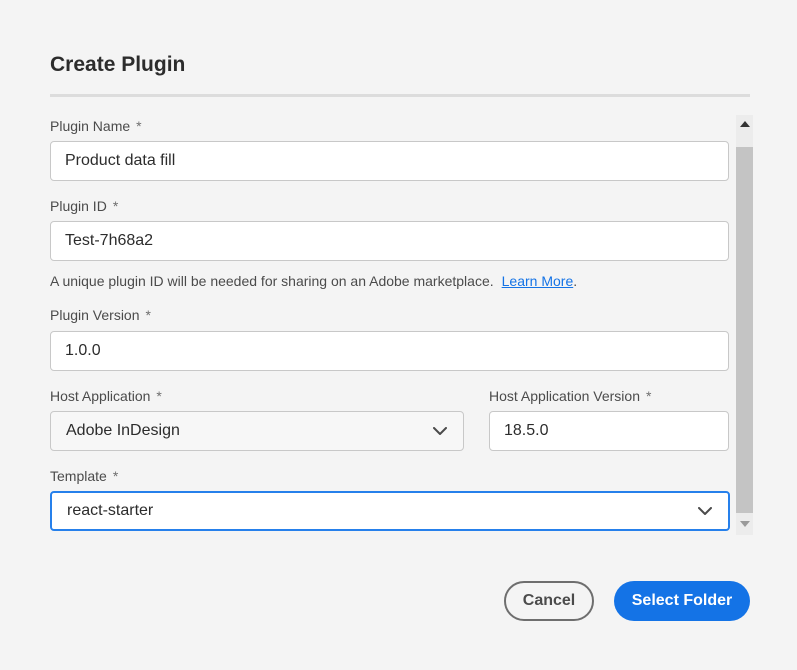 This screenshot has height=670, width=797. I want to click on template-selected: react-starter, so click(110, 510).